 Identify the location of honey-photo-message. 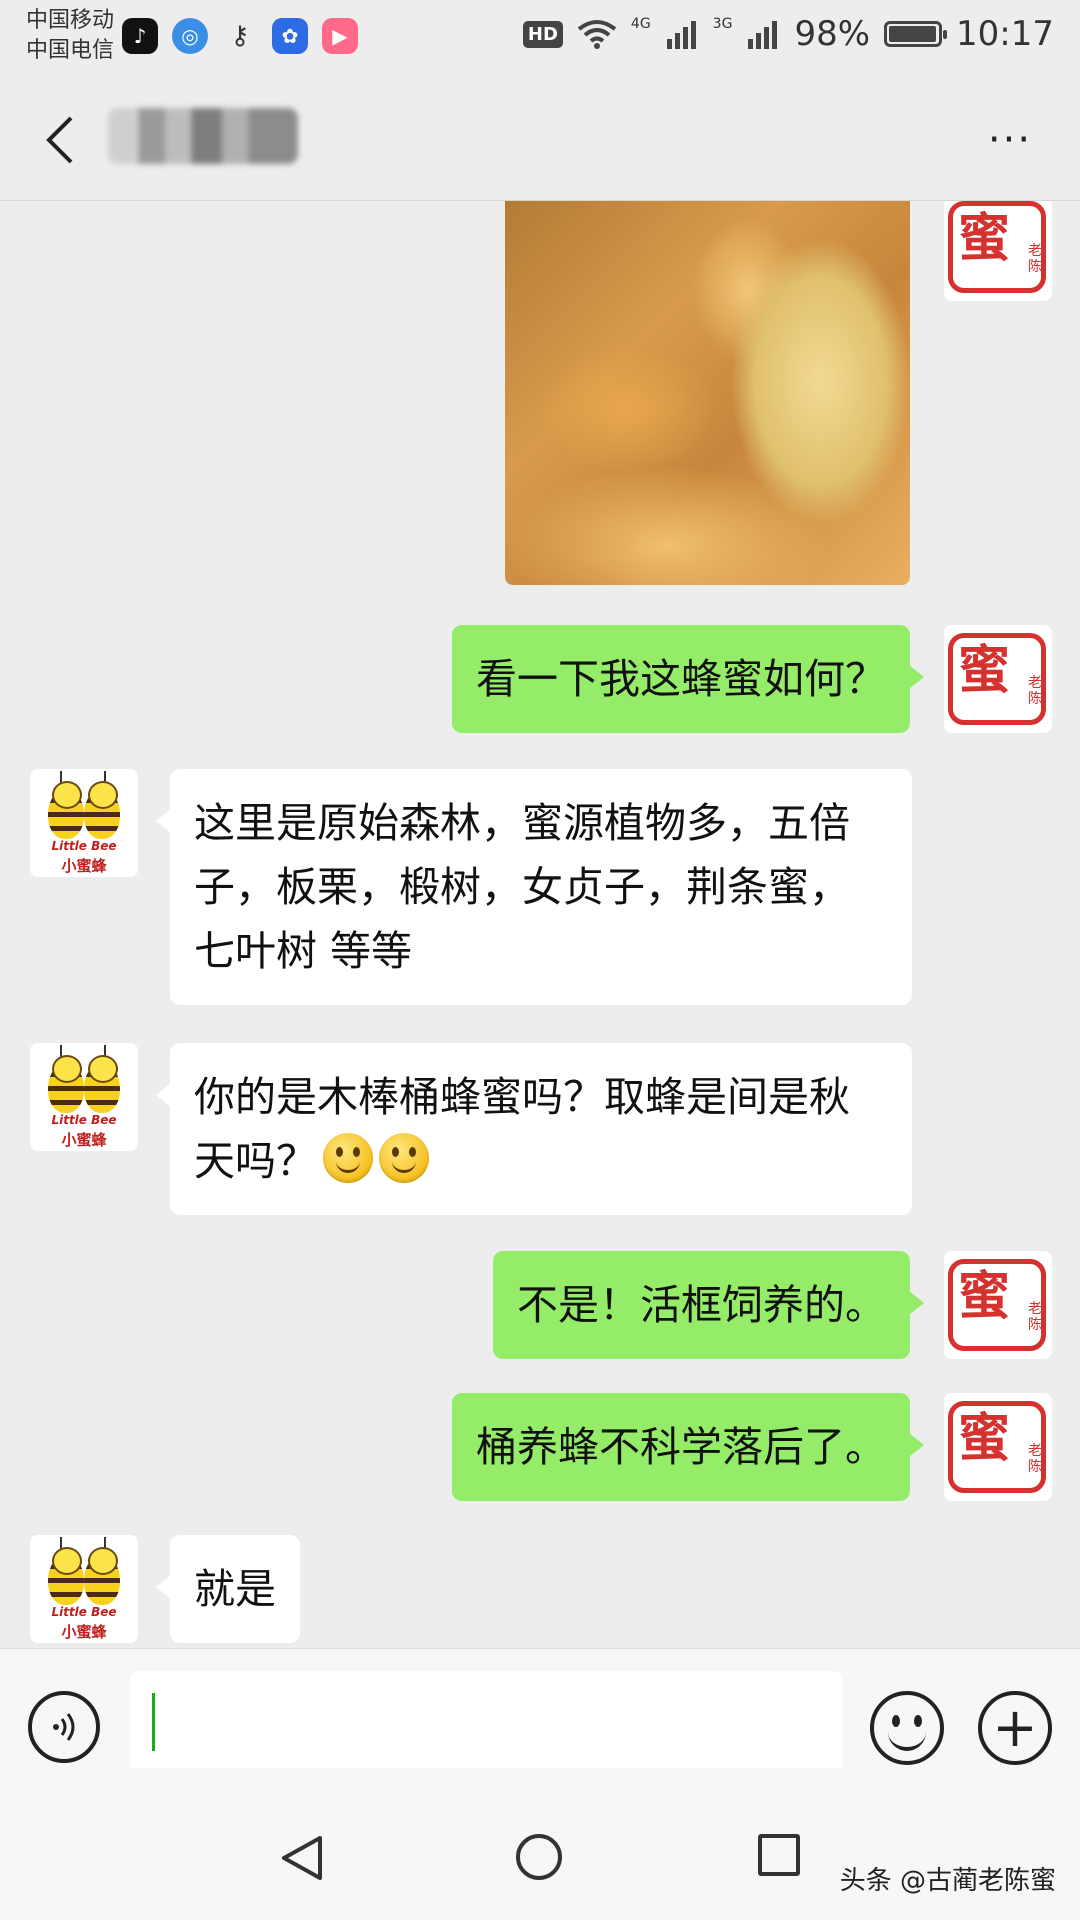
(707, 393).